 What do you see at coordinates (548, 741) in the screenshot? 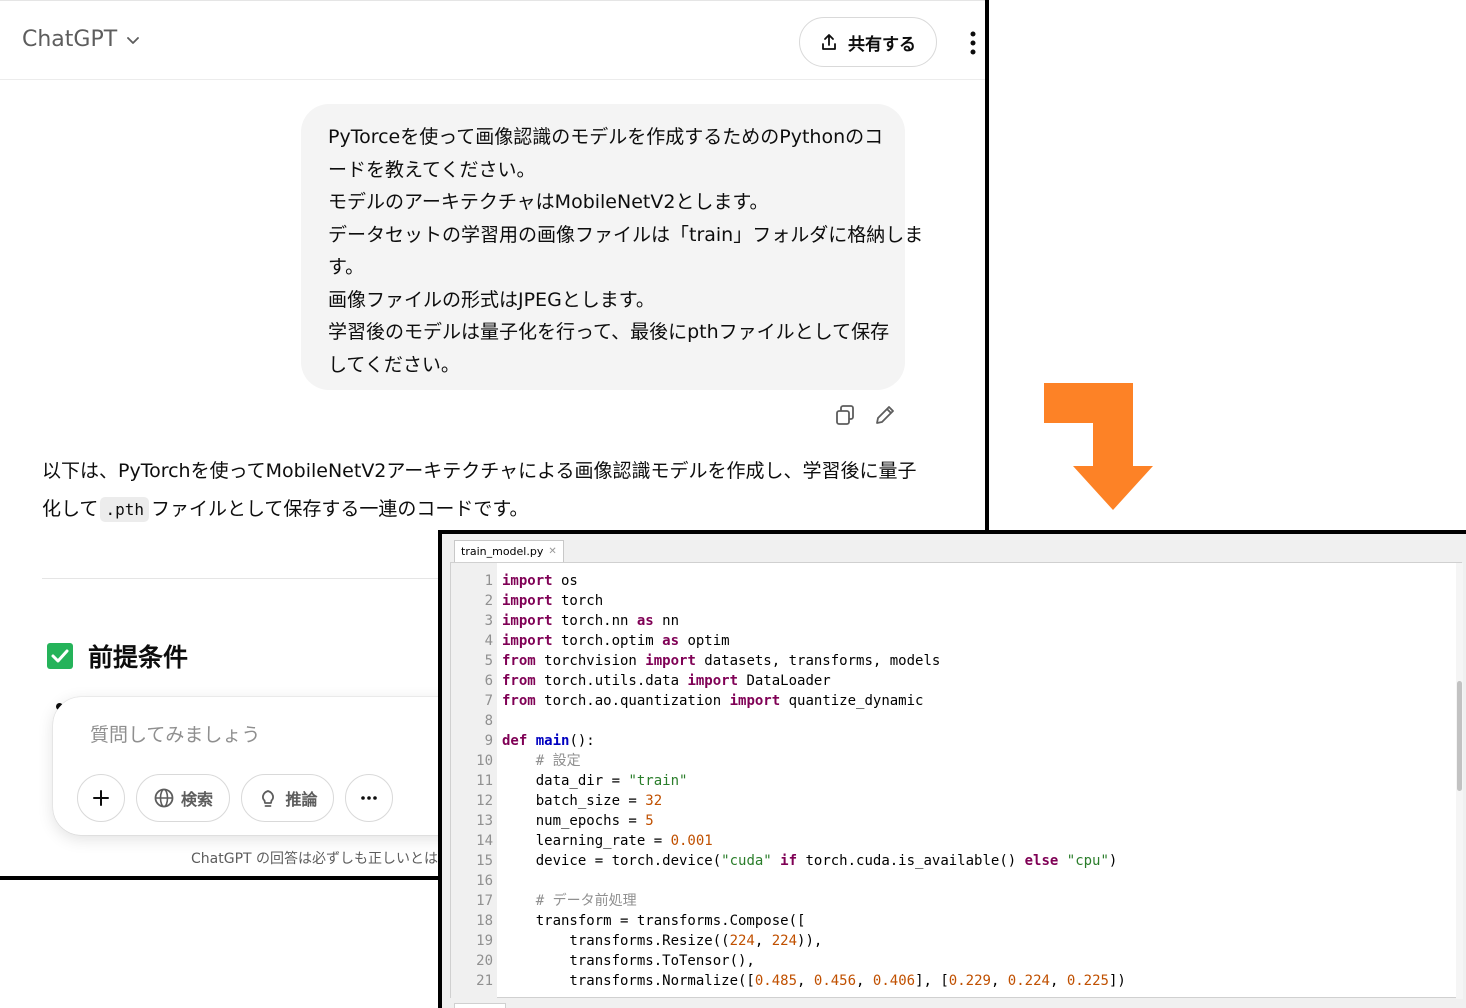
I see `code-line: def main():` at bounding box center [548, 741].